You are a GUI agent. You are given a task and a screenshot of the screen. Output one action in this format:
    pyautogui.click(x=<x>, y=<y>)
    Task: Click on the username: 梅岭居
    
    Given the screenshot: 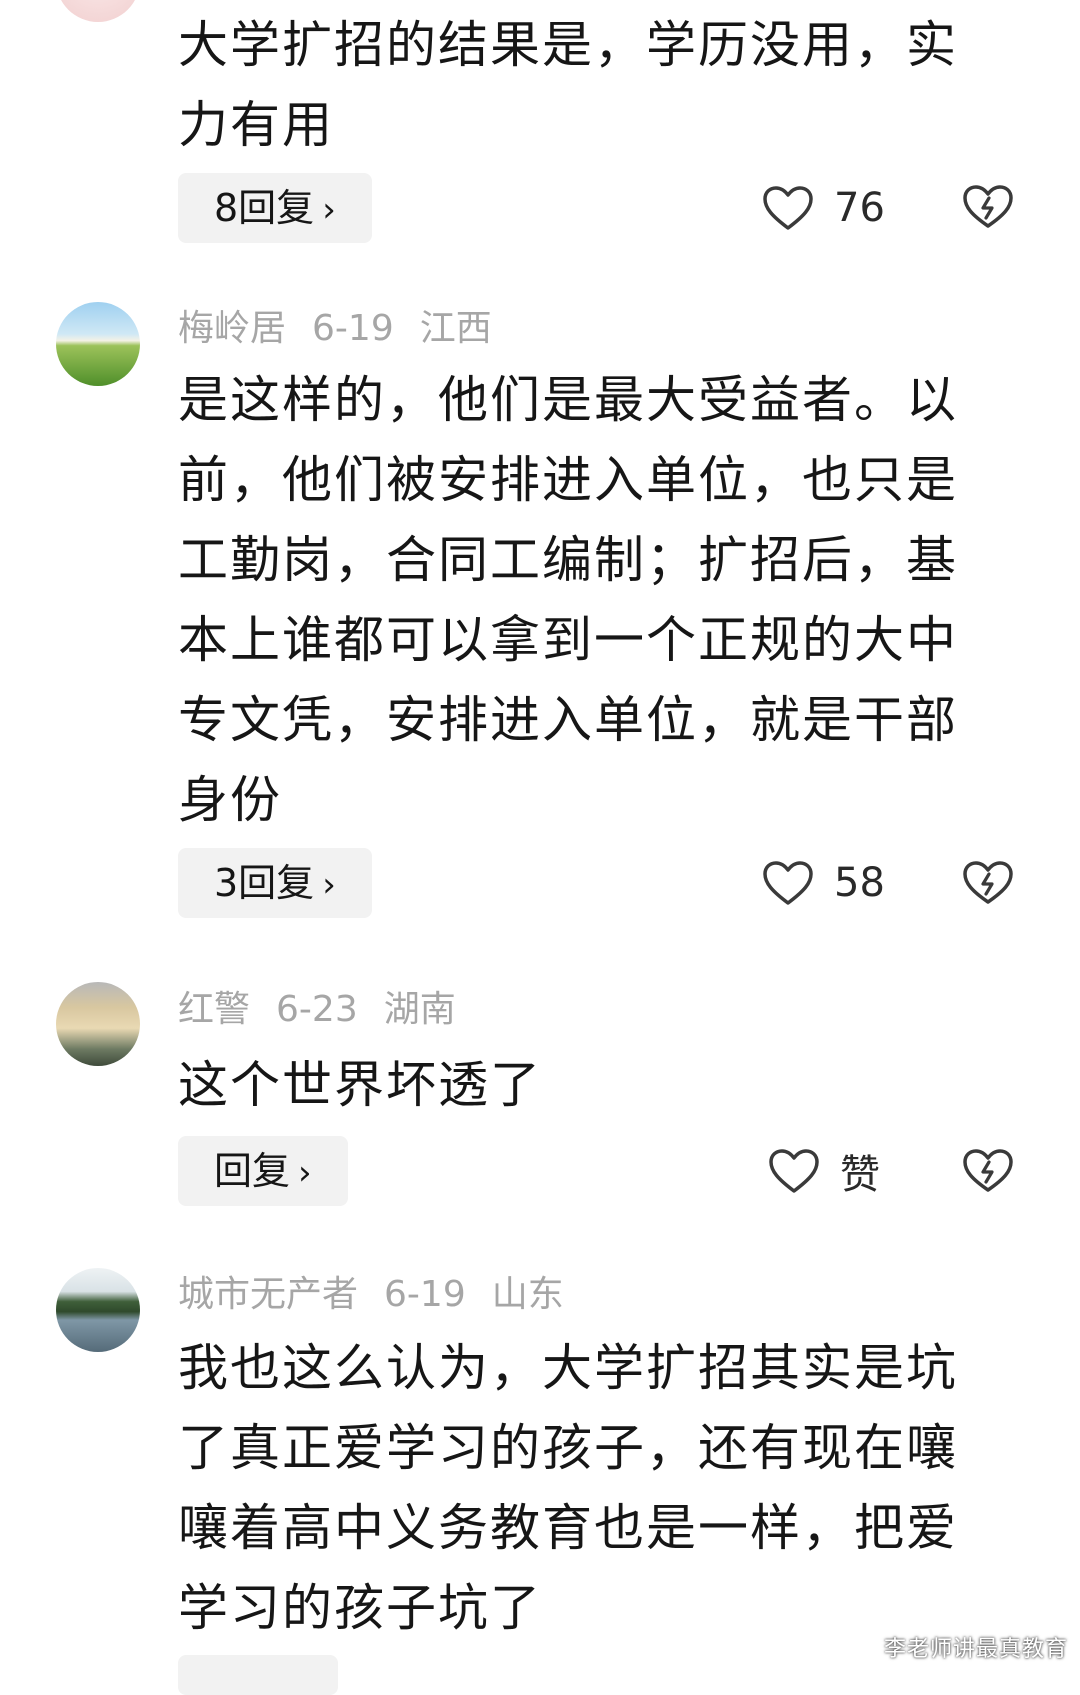 What is the action you would take?
    pyautogui.click(x=232, y=328)
    